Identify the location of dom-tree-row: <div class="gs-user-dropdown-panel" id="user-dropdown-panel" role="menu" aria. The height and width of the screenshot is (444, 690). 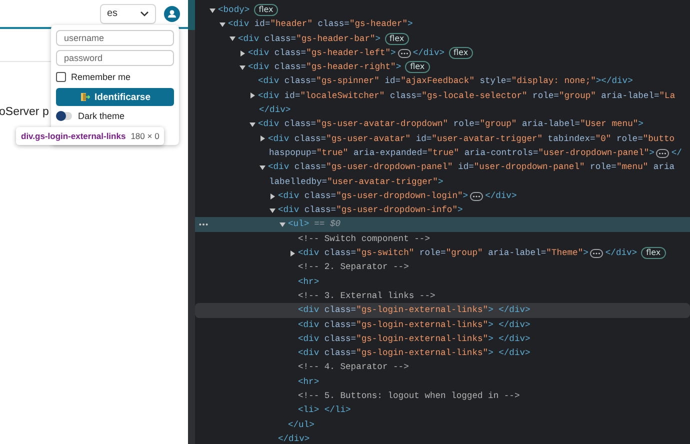
(442, 167).